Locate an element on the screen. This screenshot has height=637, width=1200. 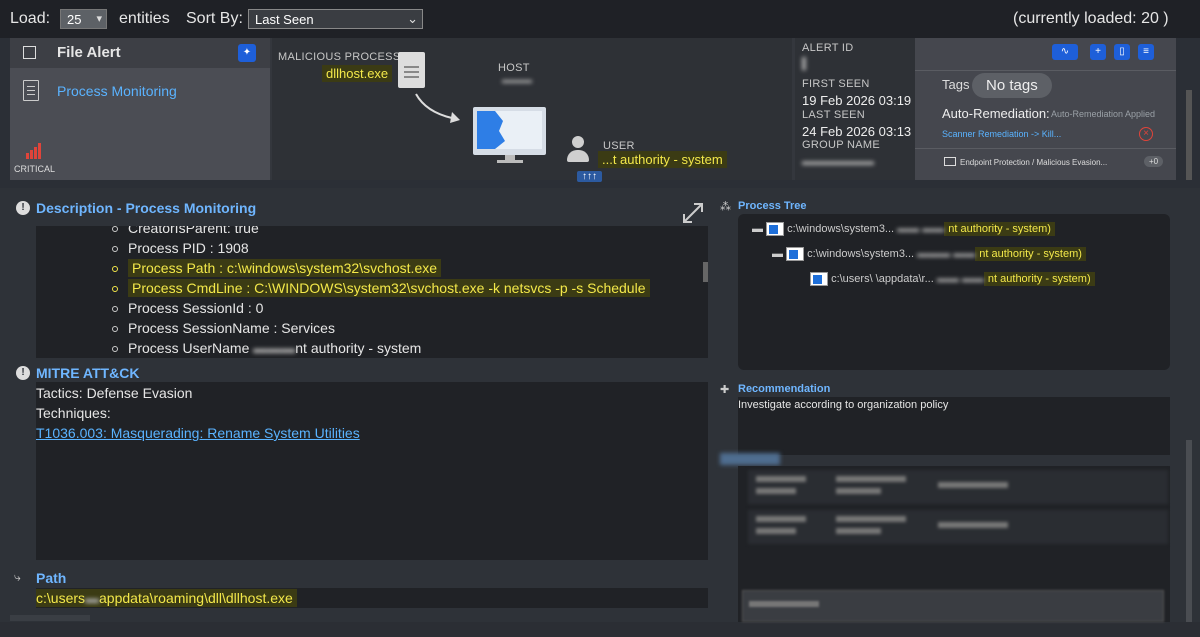
last-seen-value: 24 Feb 2026 03:13 is located at coordinates (857, 131).